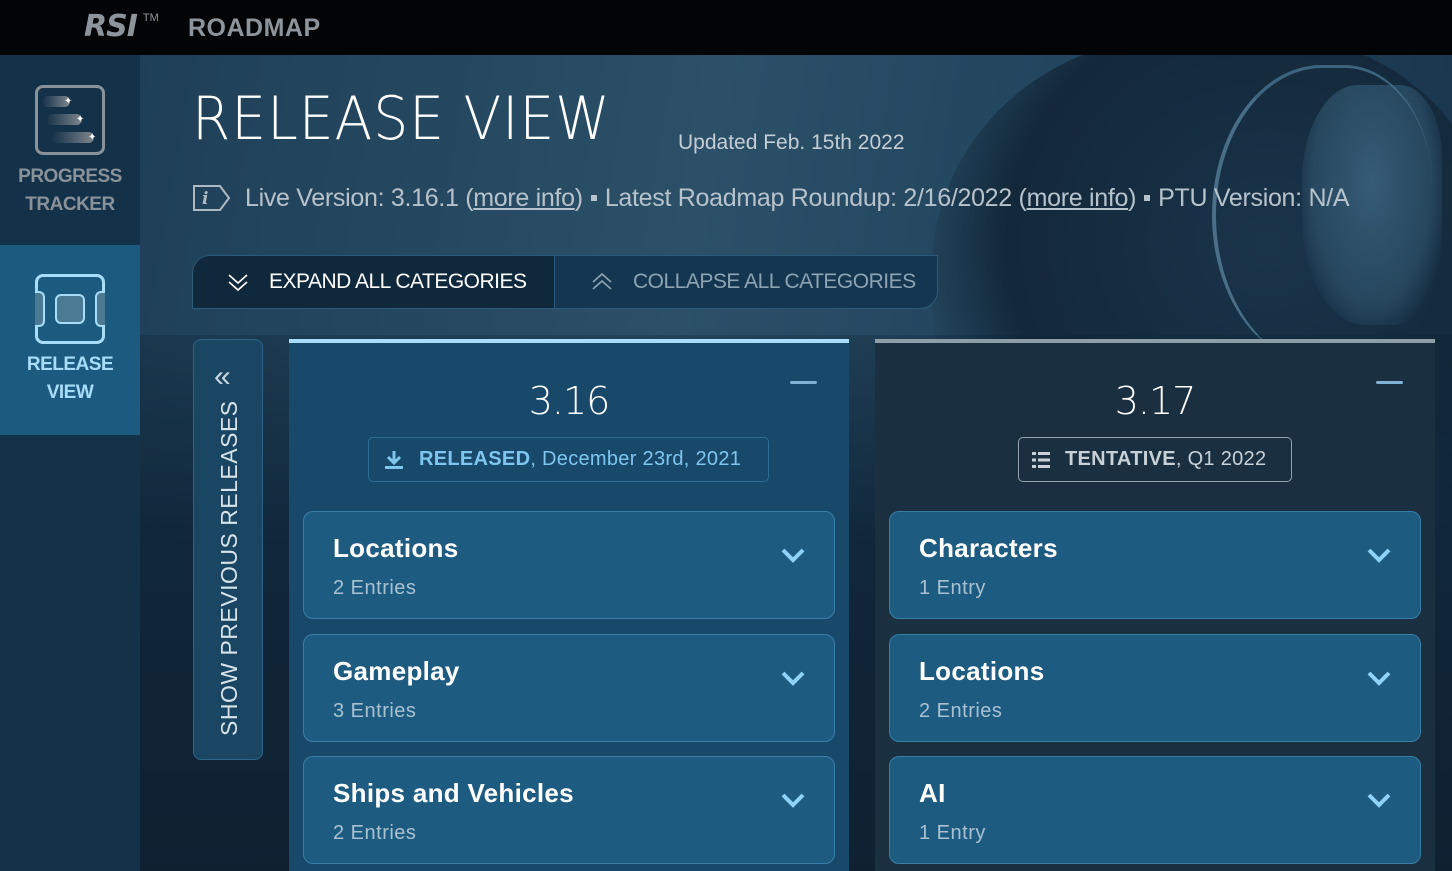  I want to click on release-status-badge: RELEASED, December 23rd, 2021, so click(568, 459).